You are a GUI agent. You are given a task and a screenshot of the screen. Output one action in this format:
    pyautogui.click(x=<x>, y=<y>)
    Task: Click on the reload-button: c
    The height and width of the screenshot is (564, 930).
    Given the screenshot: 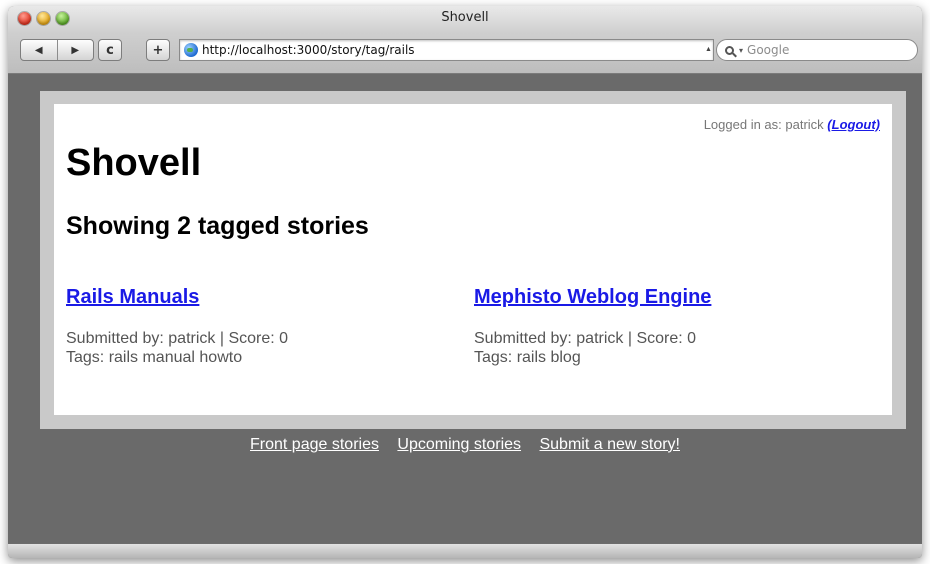 What is the action you would take?
    pyautogui.click(x=110, y=50)
    